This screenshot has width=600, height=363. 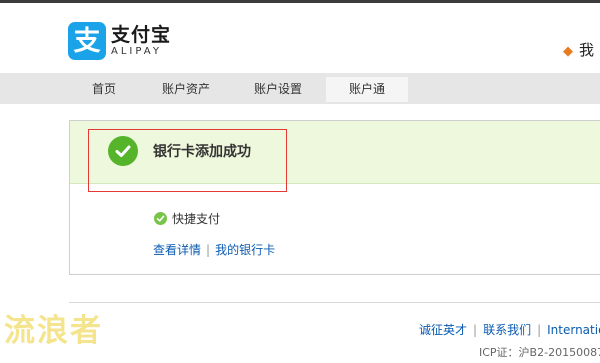 What do you see at coordinates (443, 330) in the screenshot?
I see `footer-link-careers: 诚征英才` at bounding box center [443, 330].